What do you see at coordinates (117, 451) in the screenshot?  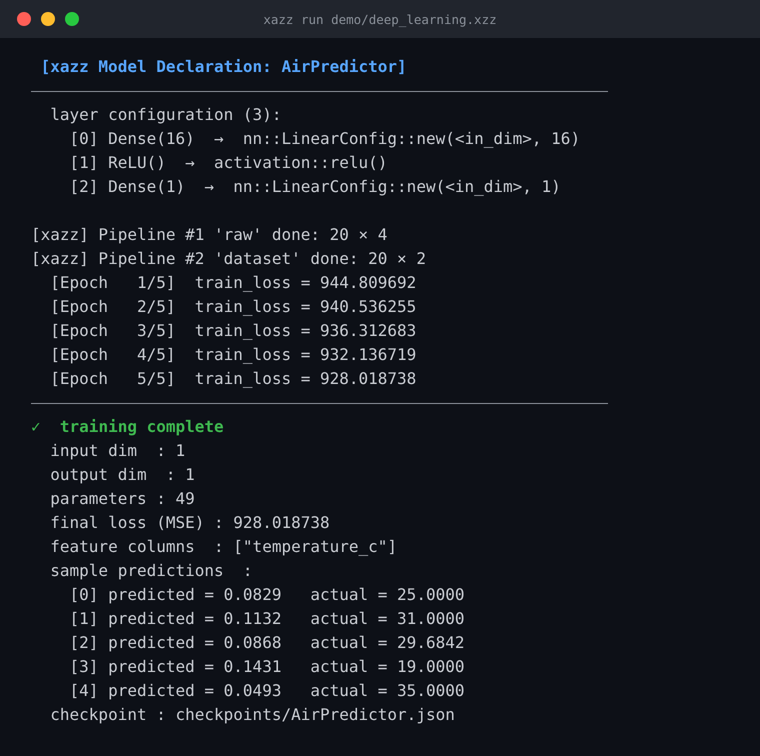 I see `output-line: input dim : 1` at bounding box center [117, 451].